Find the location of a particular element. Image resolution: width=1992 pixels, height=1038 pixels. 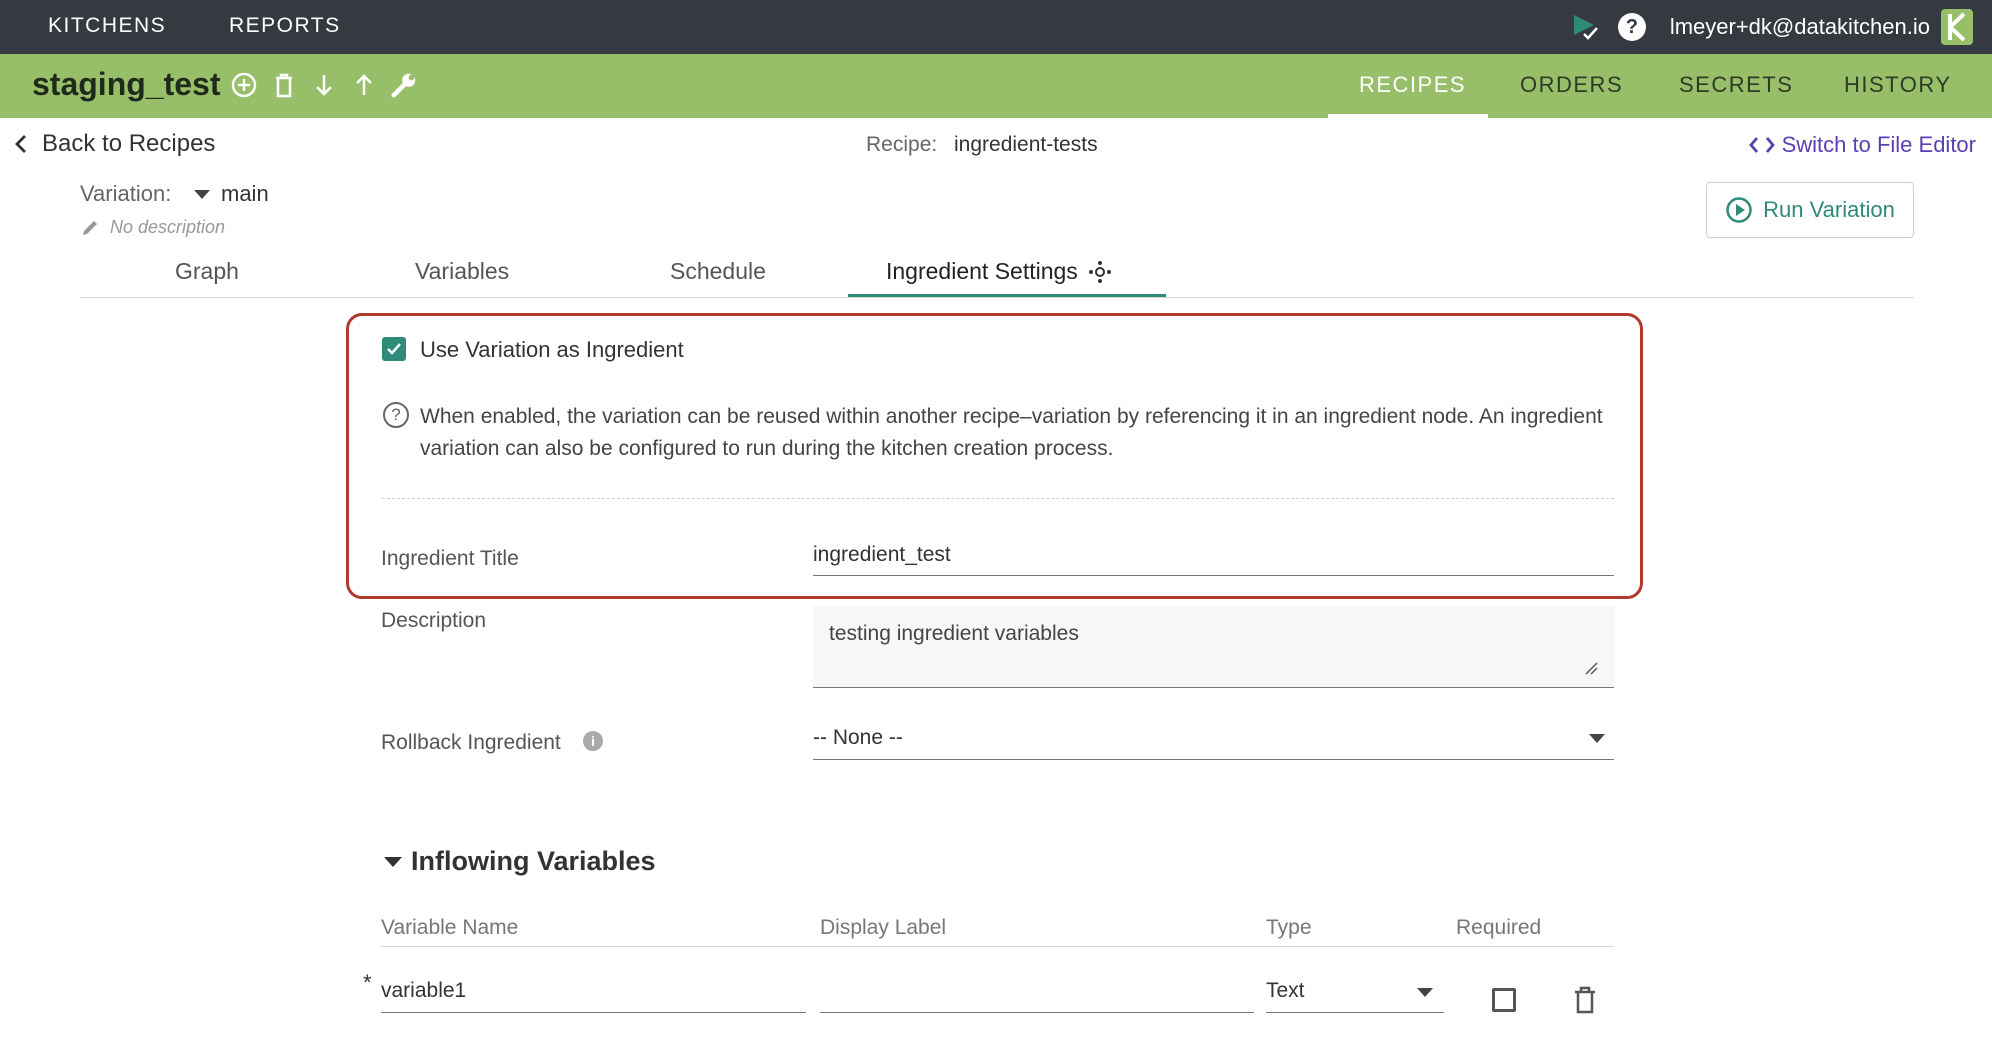

use-variation-as-ingredient-label: Use Variation as Ingredient is located at coordinates (552, 350).